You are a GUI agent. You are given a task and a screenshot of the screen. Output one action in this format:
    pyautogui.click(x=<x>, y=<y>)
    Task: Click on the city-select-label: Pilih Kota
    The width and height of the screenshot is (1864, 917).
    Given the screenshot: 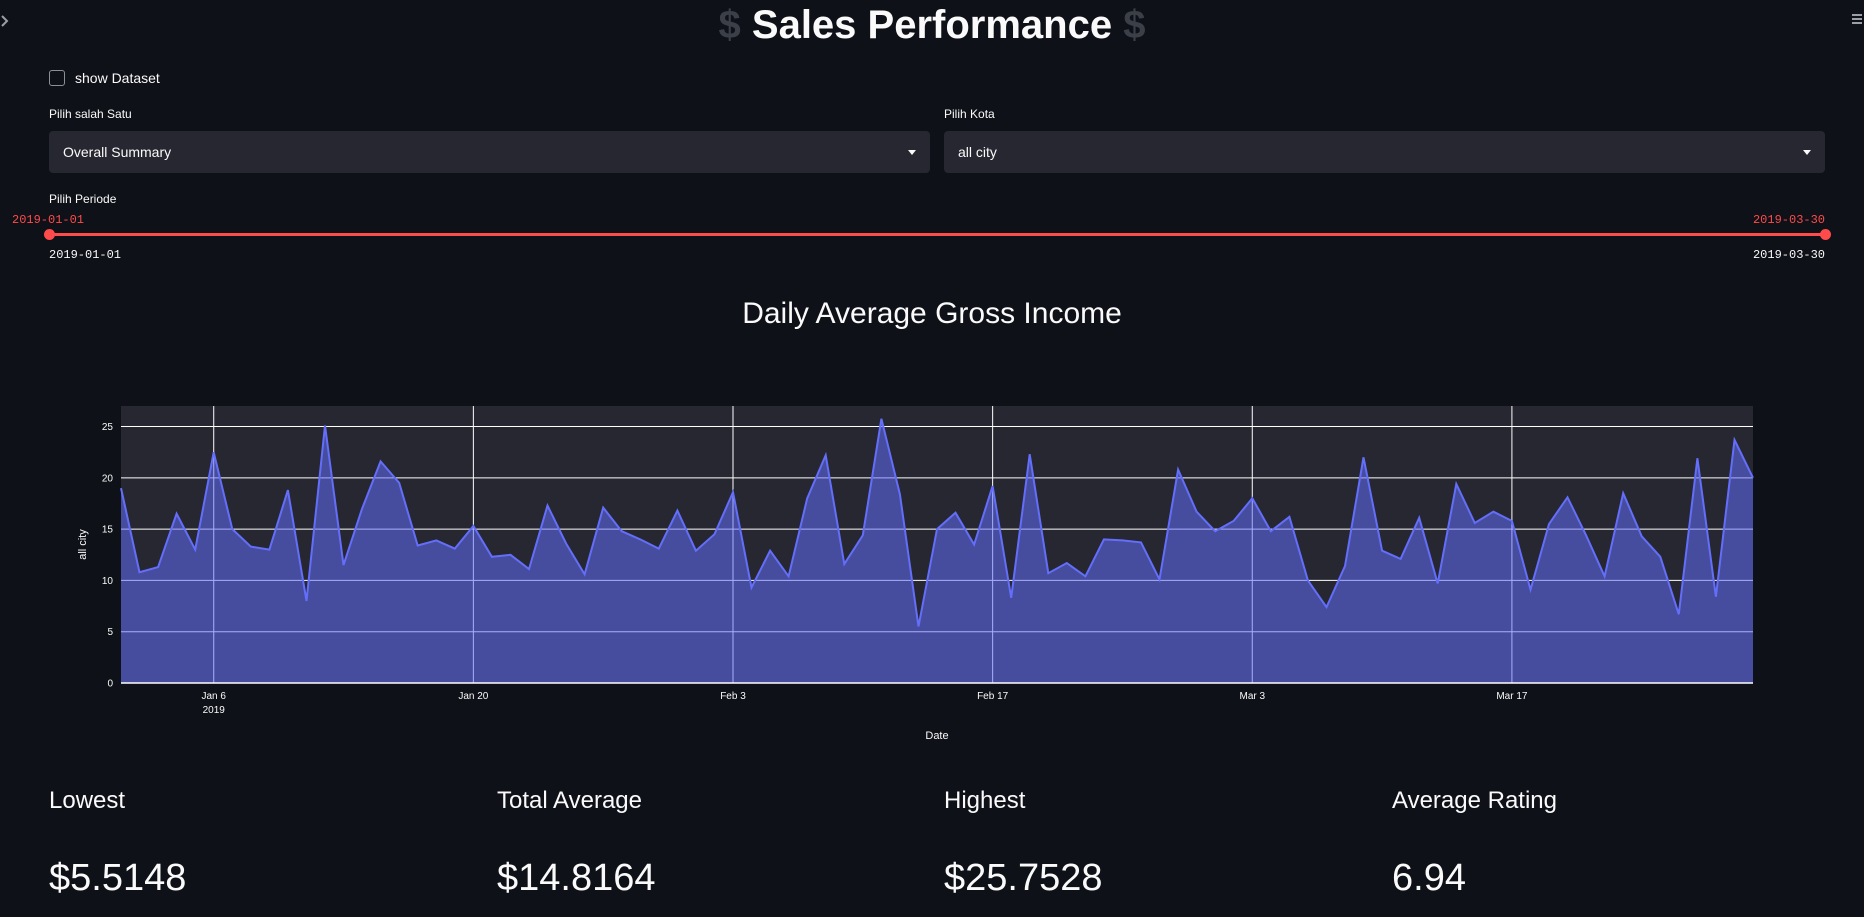 What is the action you would take?
    pyautogui.click(x=969, y=114)
    